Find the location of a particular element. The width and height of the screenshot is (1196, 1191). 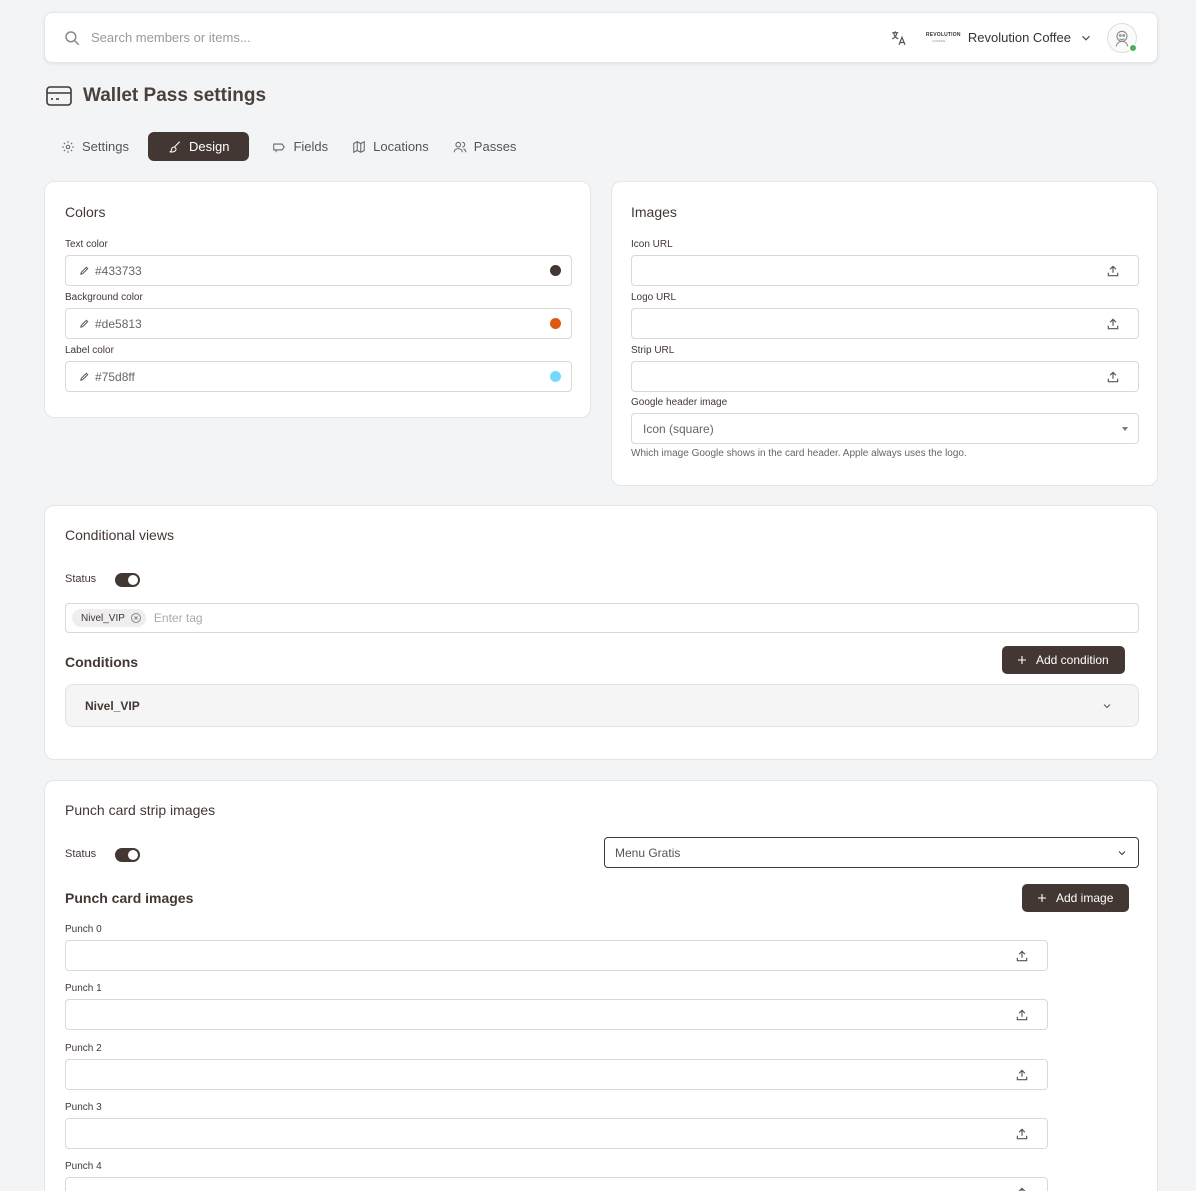

punch-2-input is located at coordinates (556, 1074).